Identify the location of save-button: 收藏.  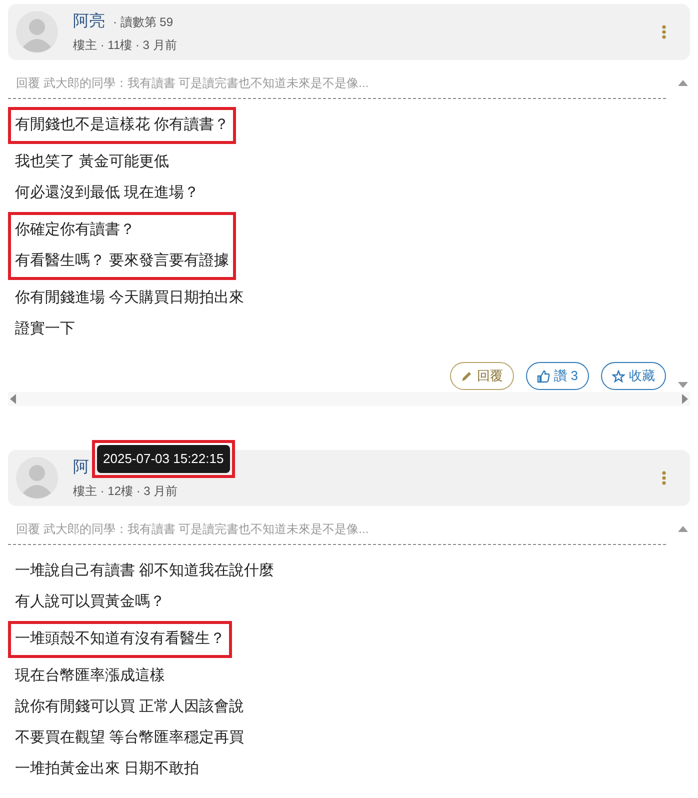
(633, 376).